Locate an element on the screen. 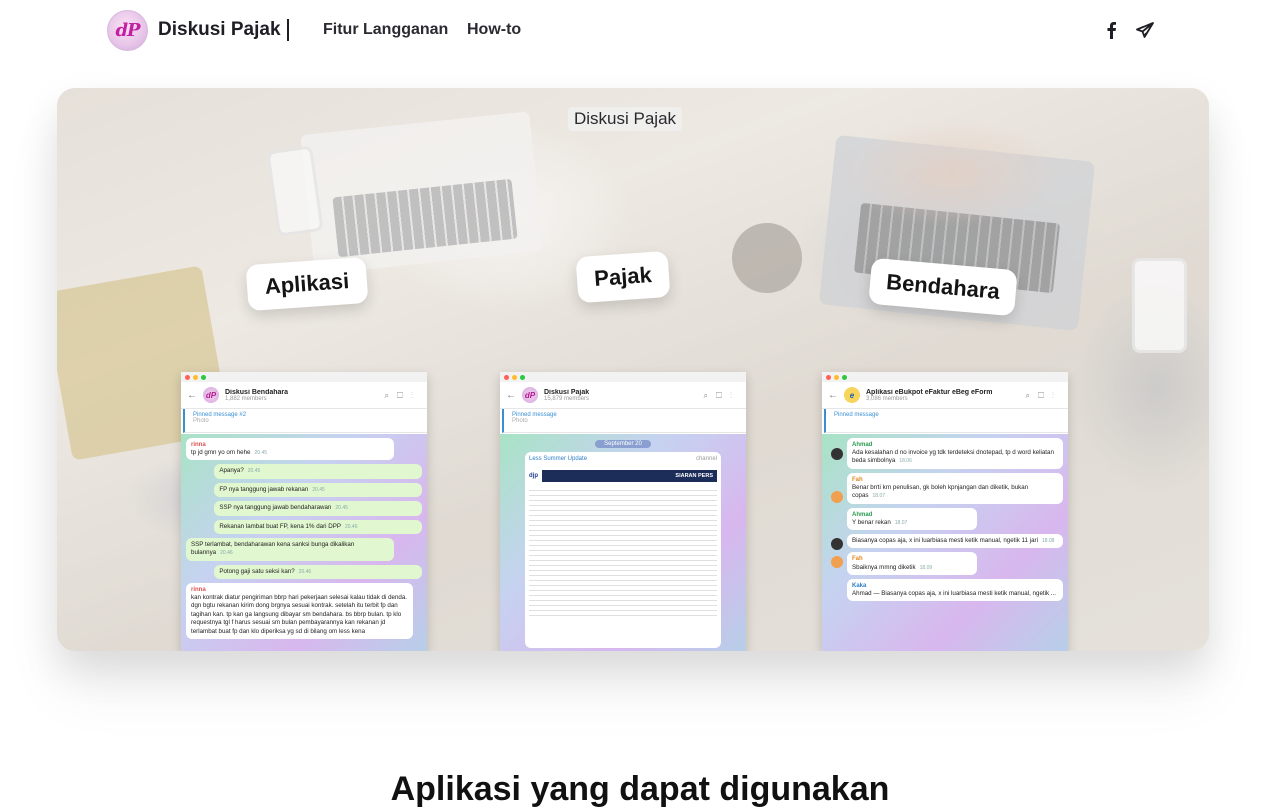  pinned-title: Pinned message is located at coordinates (856, 415).